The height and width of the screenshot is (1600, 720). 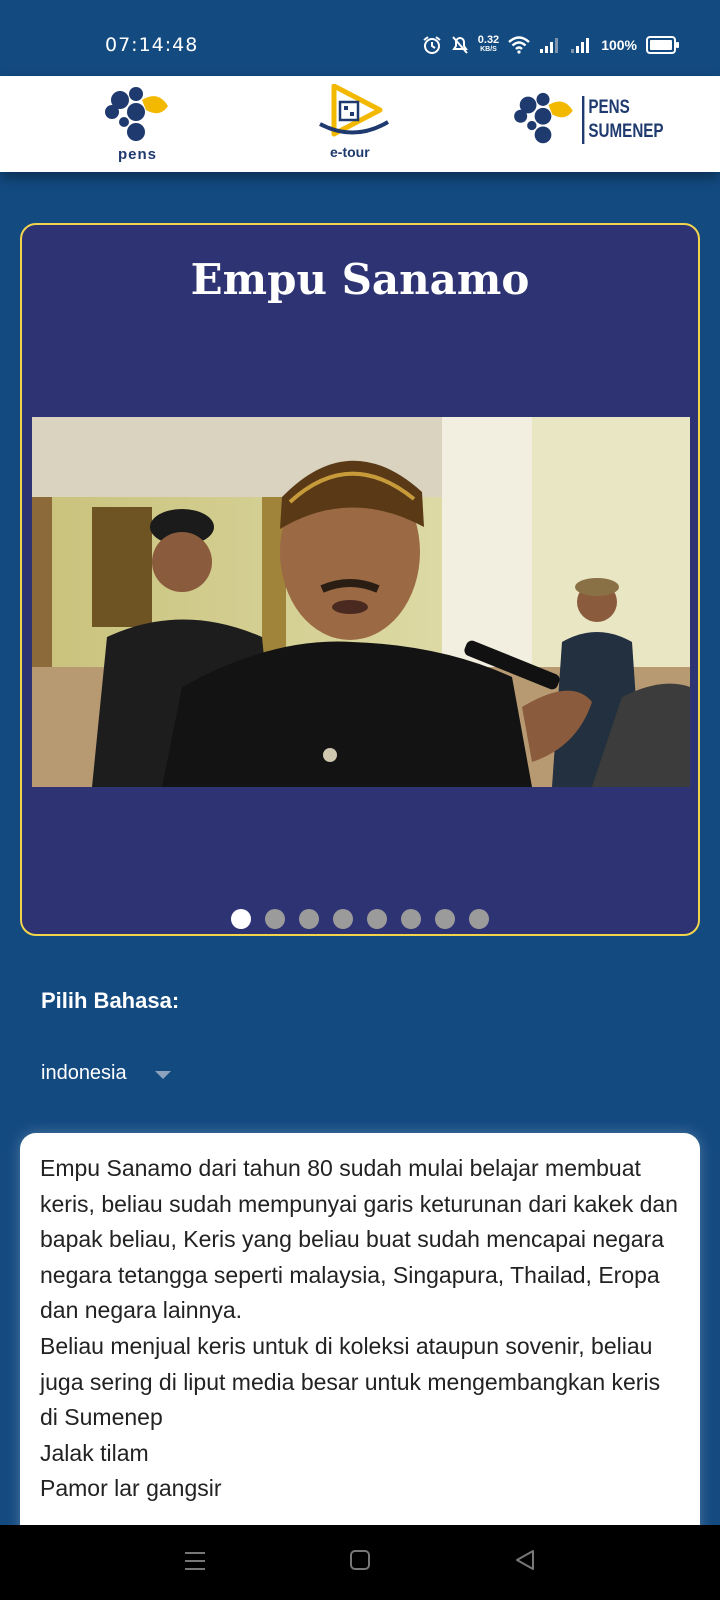 I want to click on e-tour-logo: e-tour, so click(x=354, y=121).